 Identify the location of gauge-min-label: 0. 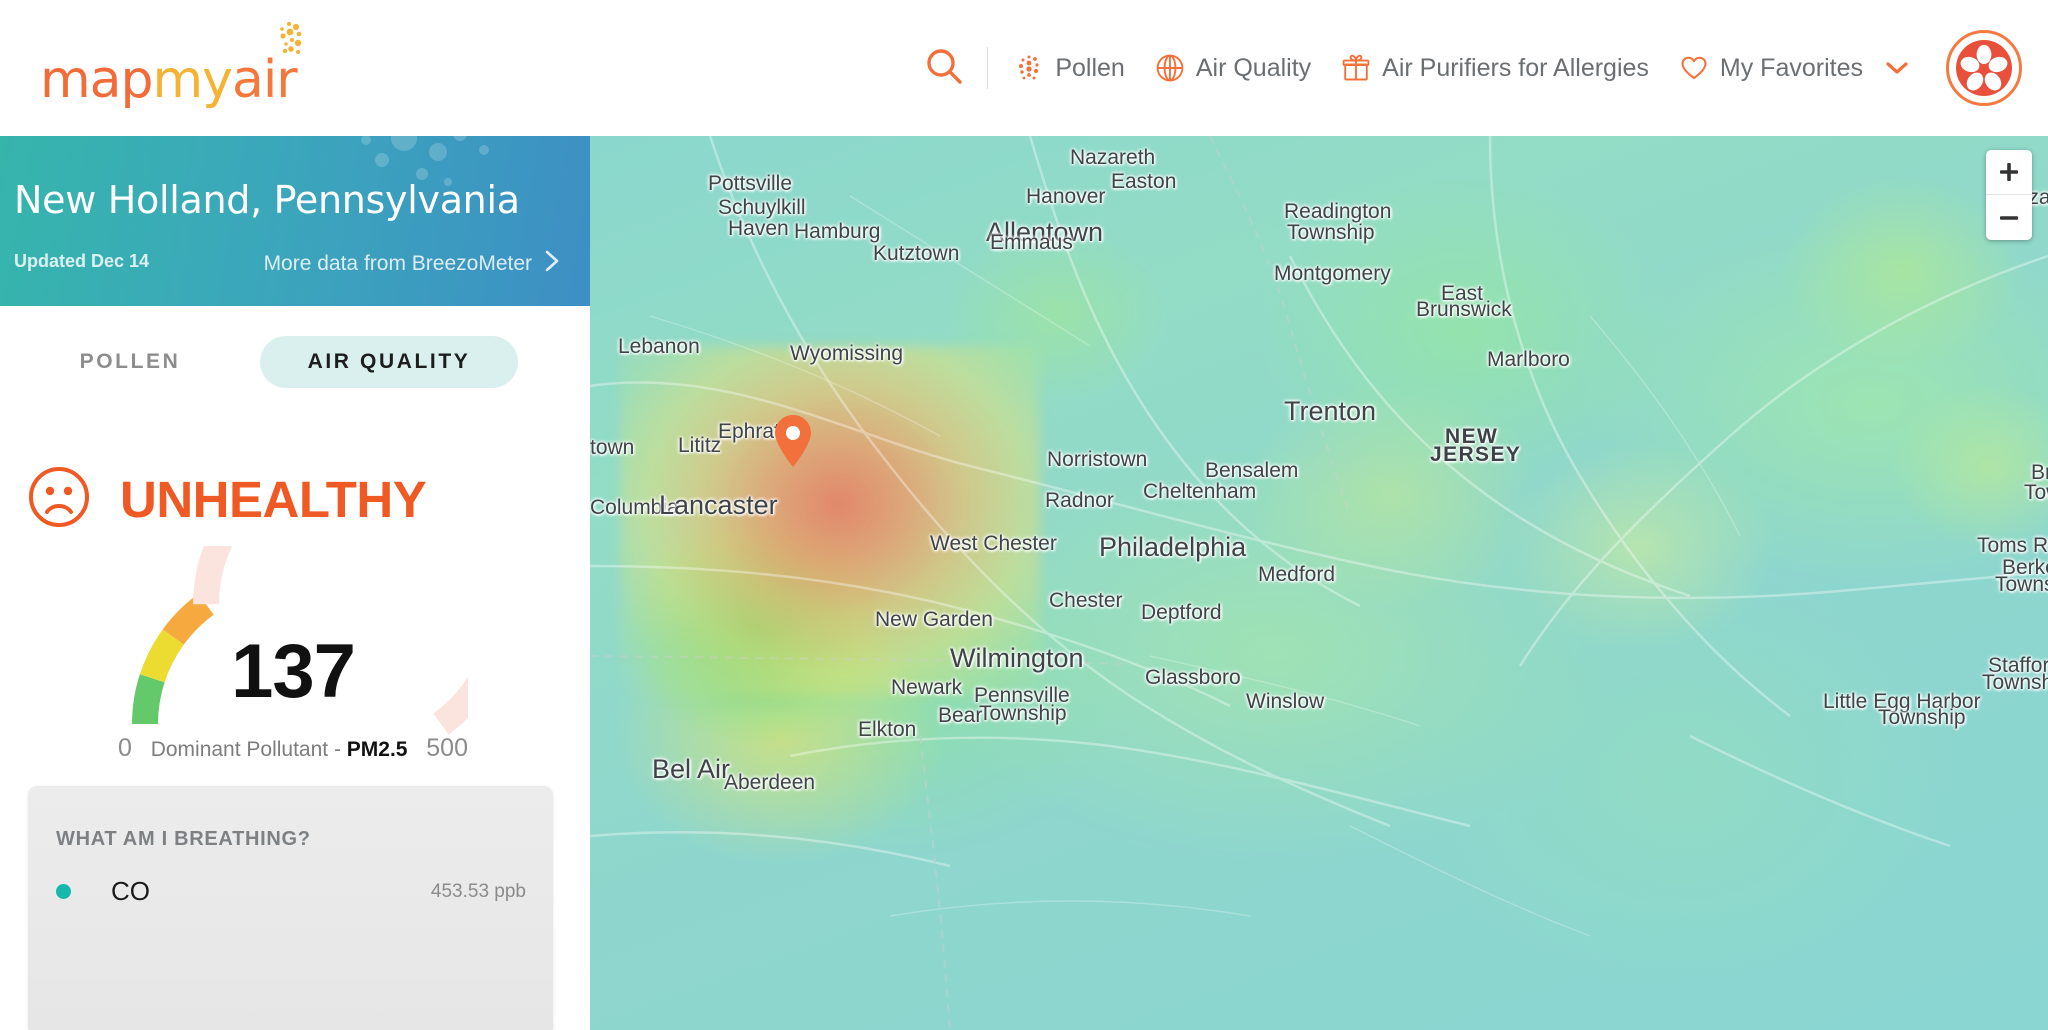
(125, 748).